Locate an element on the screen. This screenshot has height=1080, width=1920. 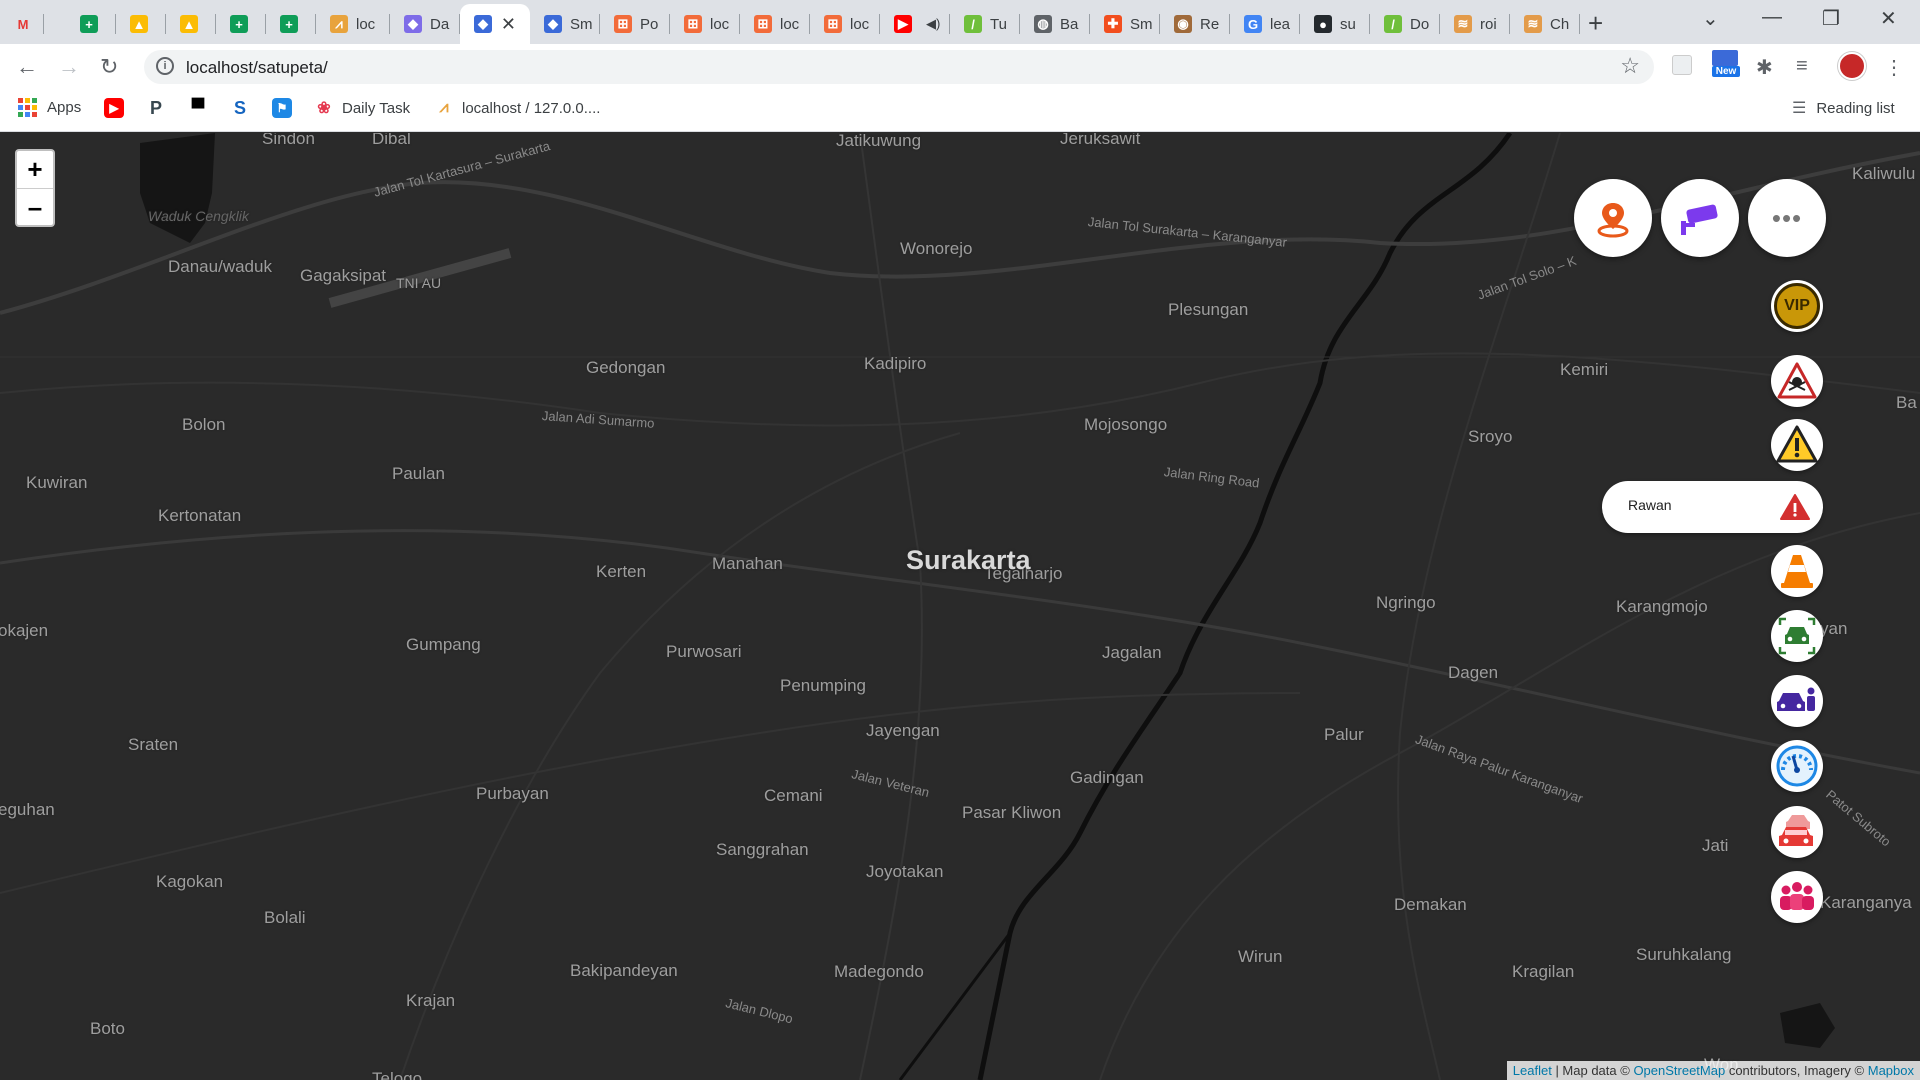
browser-tab: / Do is located at coordinates (1405, 24).